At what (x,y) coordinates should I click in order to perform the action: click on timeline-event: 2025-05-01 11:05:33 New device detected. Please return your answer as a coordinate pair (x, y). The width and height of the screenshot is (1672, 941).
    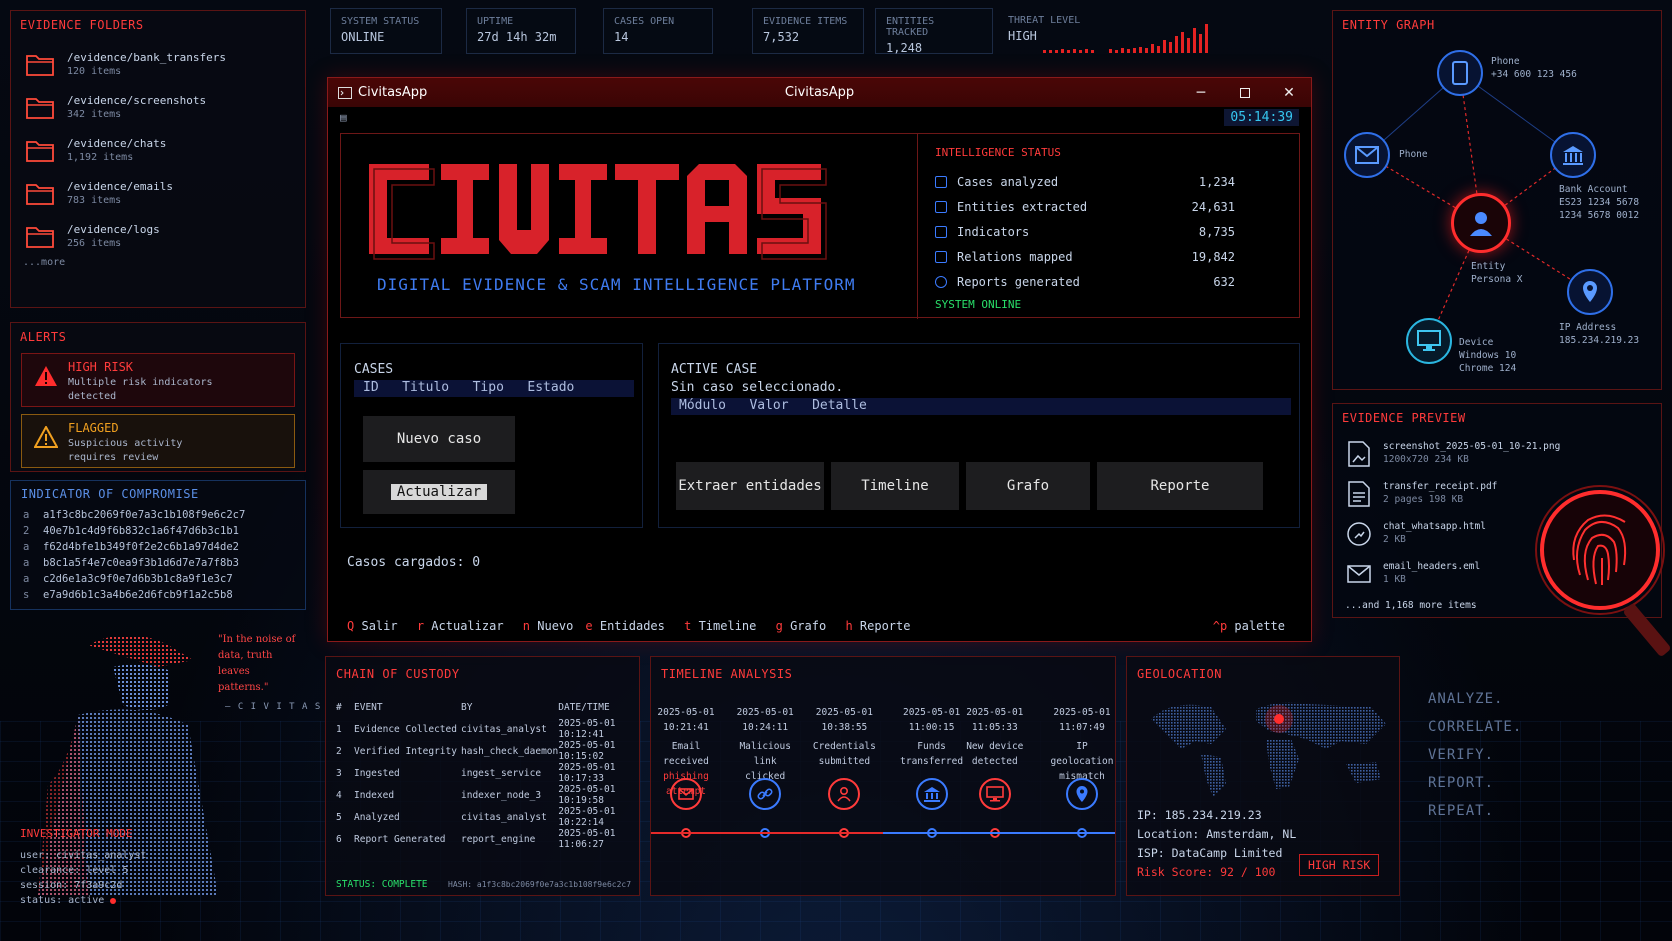
    Looking at the image, I should click on (995, 737).